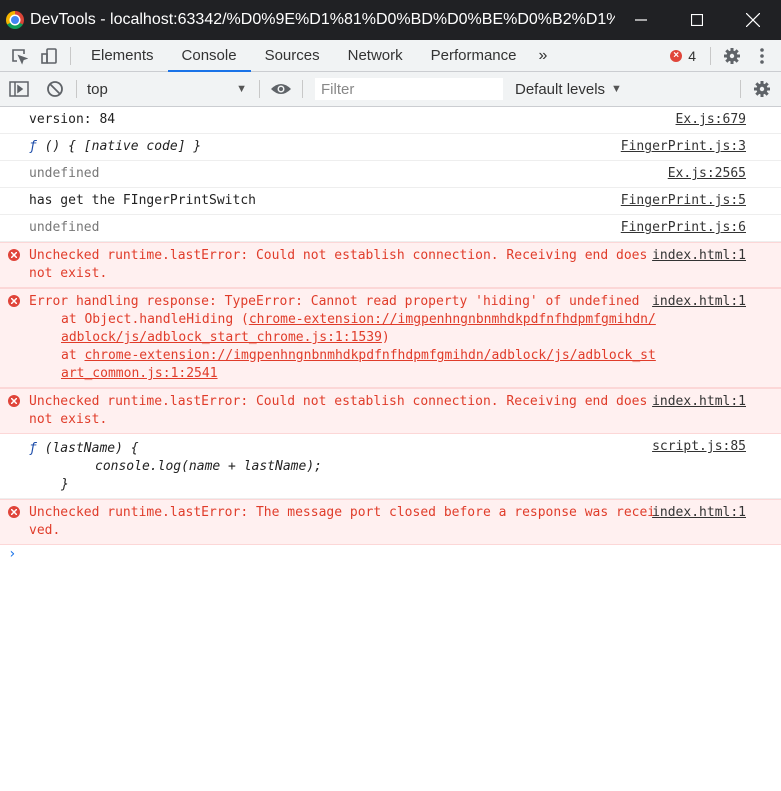 The height and width of the screenshot is (791, 781). Describe the element at coordinates (155, 319) in the screenshot. I see `stack-prefix: at Object.handleHiding (` at that location.